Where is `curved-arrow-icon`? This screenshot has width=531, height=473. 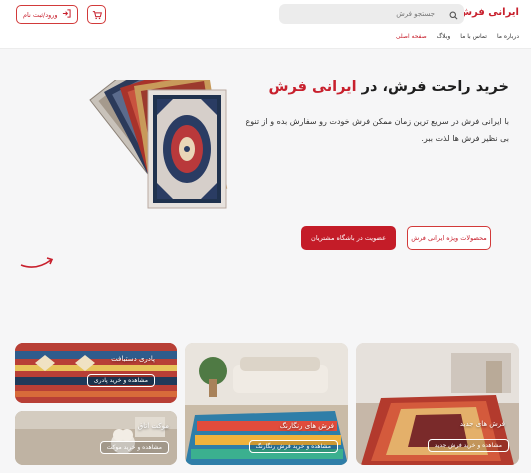 curved-arrow-icon is located at coordinates (37, 262).